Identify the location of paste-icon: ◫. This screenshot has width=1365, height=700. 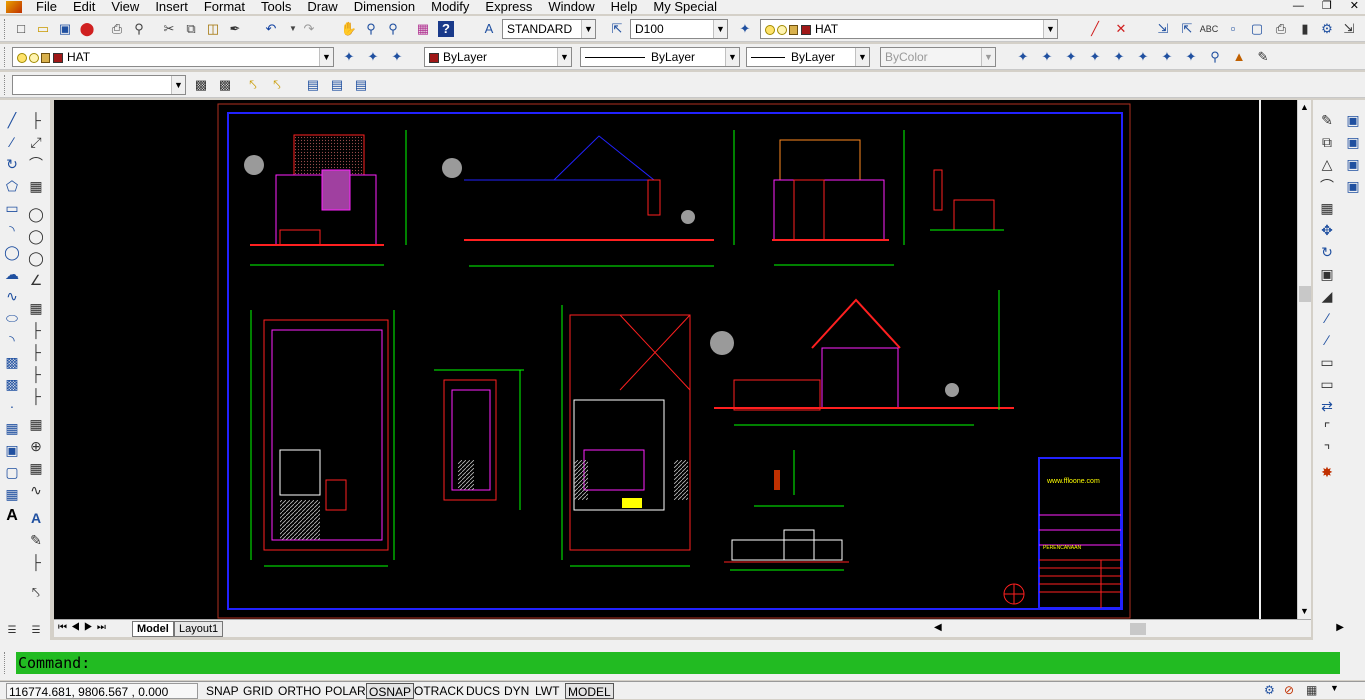
(213, 29).